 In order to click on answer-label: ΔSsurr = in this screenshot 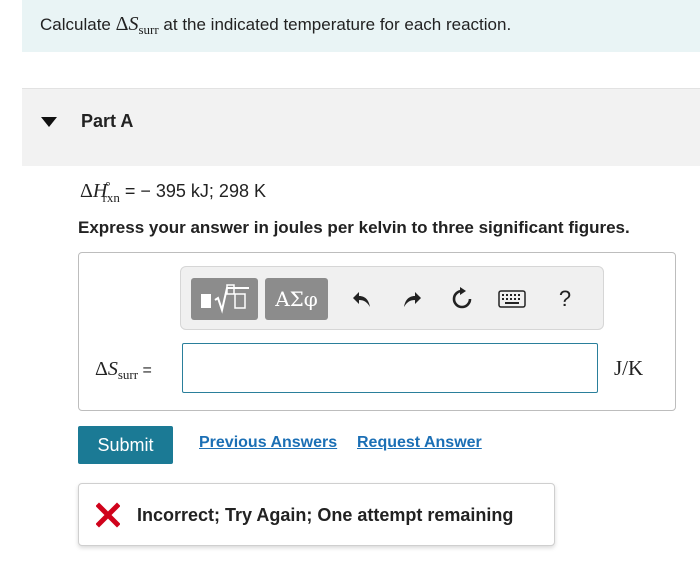, I will do `click(123, 370)`.